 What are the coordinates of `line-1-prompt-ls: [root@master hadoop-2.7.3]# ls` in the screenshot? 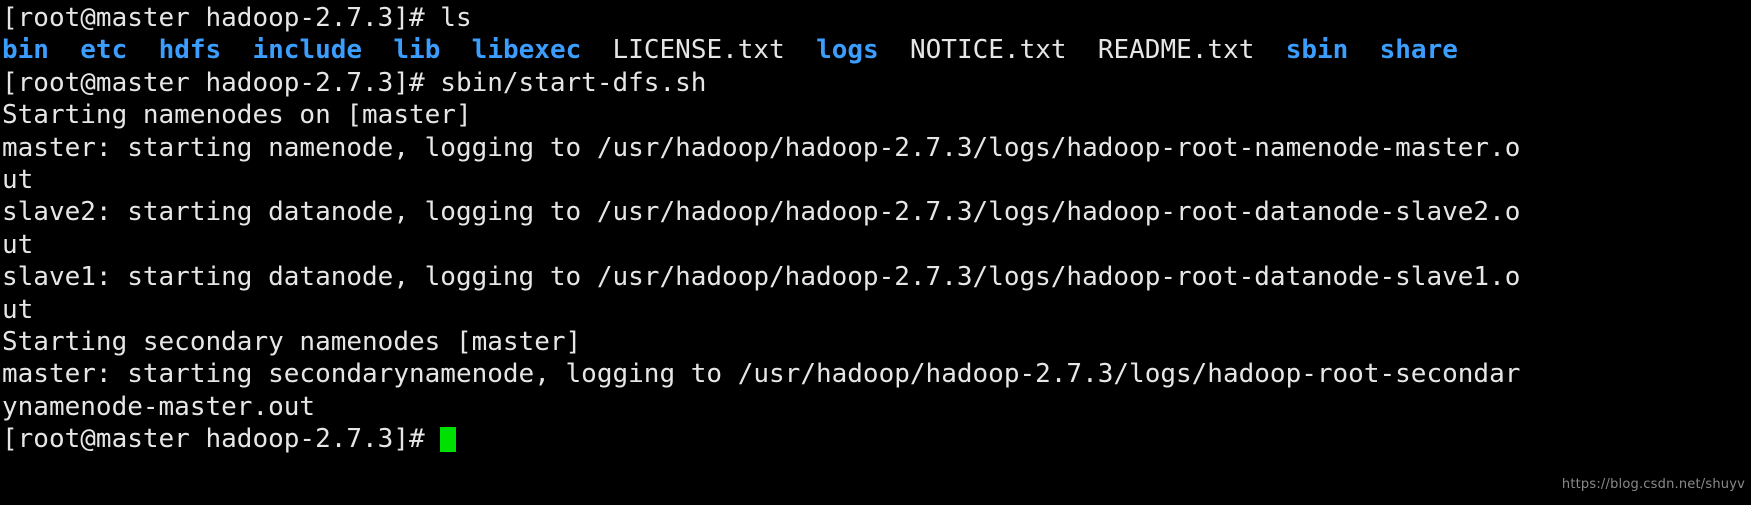 It's located at (875, 18).